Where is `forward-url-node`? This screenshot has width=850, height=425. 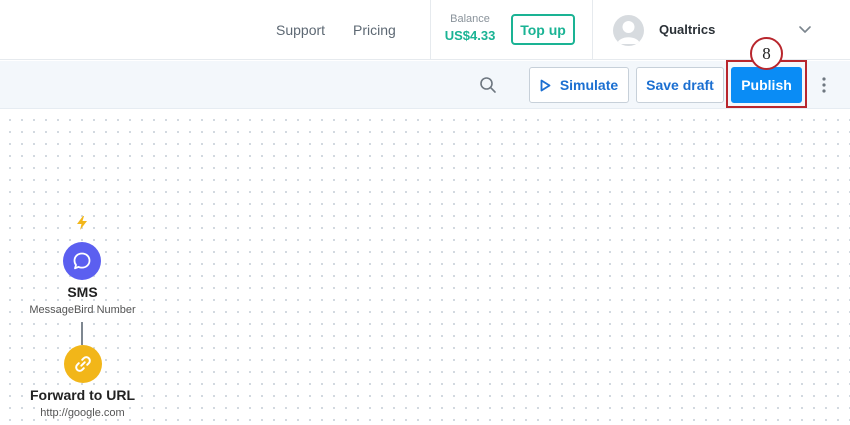 forward-url-node is located at coordinates (83, 364).